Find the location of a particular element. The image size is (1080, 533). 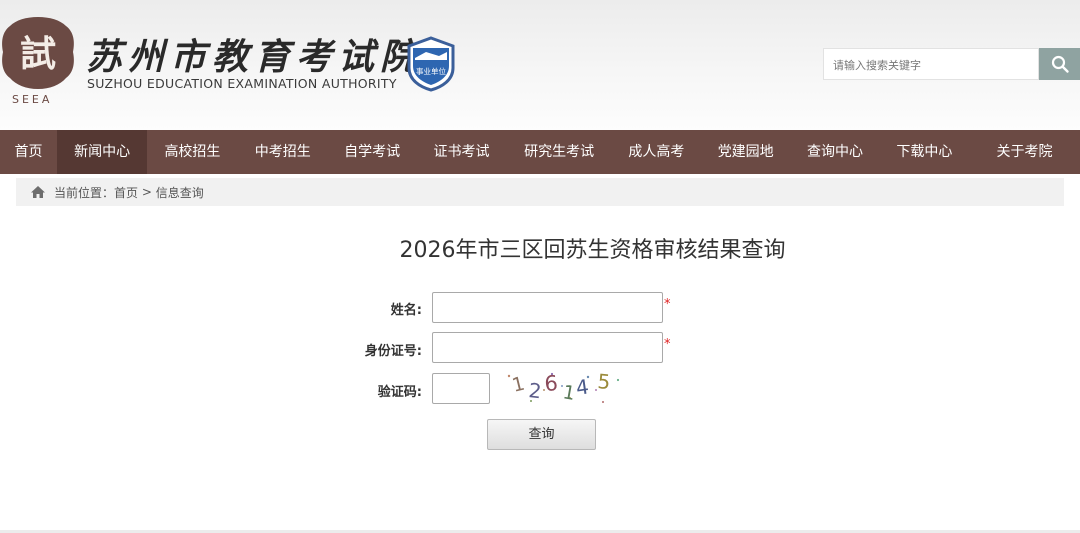

captcha-image: 1 2 6 1 4 5 is located at coordinates (562, 388).